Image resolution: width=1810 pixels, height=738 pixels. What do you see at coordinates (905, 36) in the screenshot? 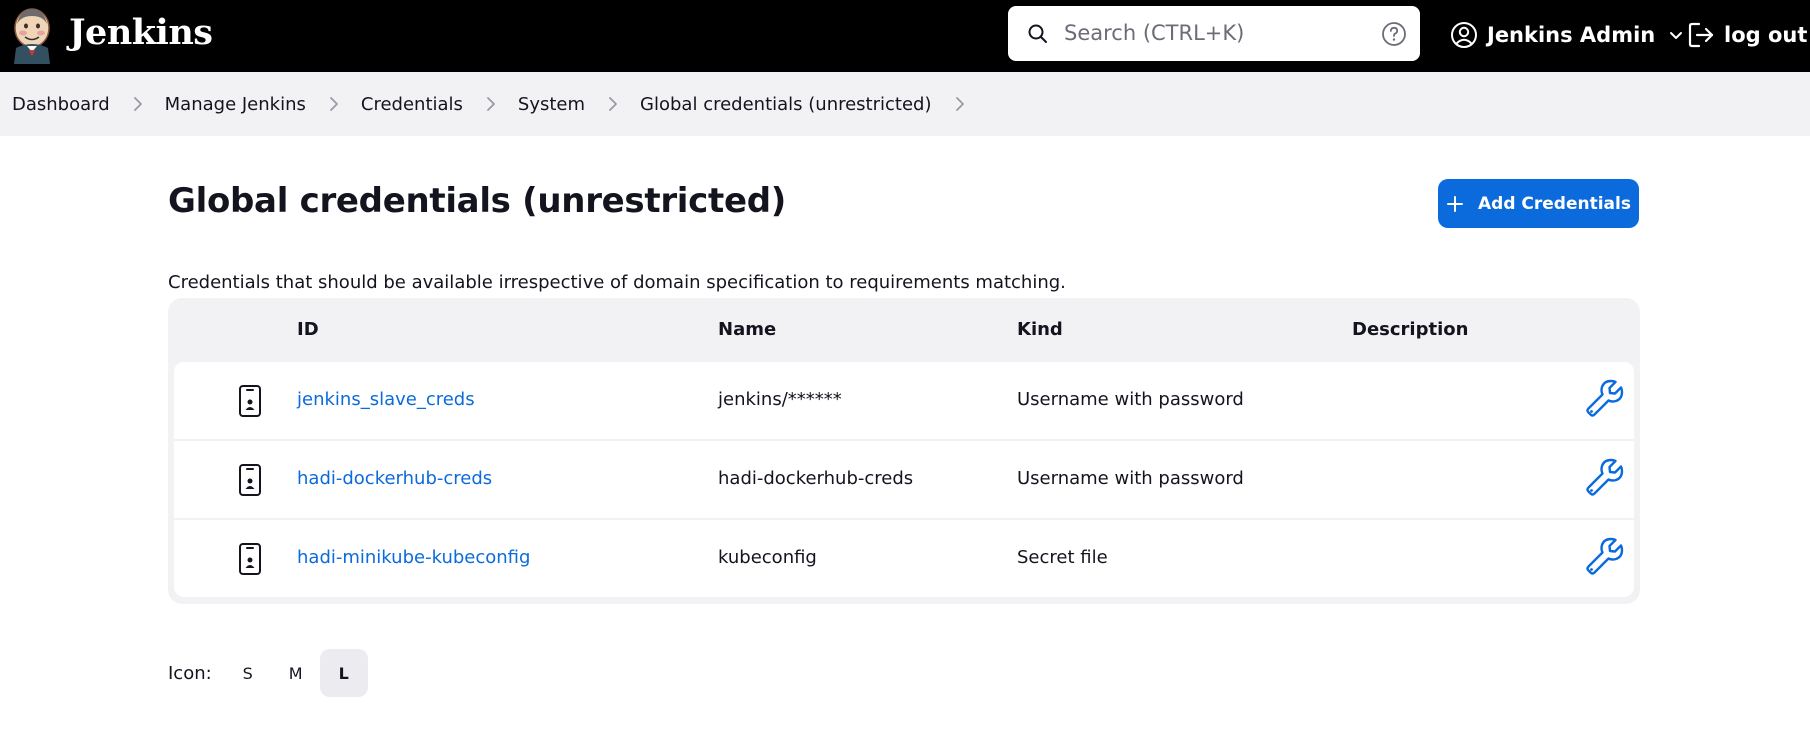
I see `top-header: Jenkins Jenkins Admin log out` at bounding box center [905, 36].